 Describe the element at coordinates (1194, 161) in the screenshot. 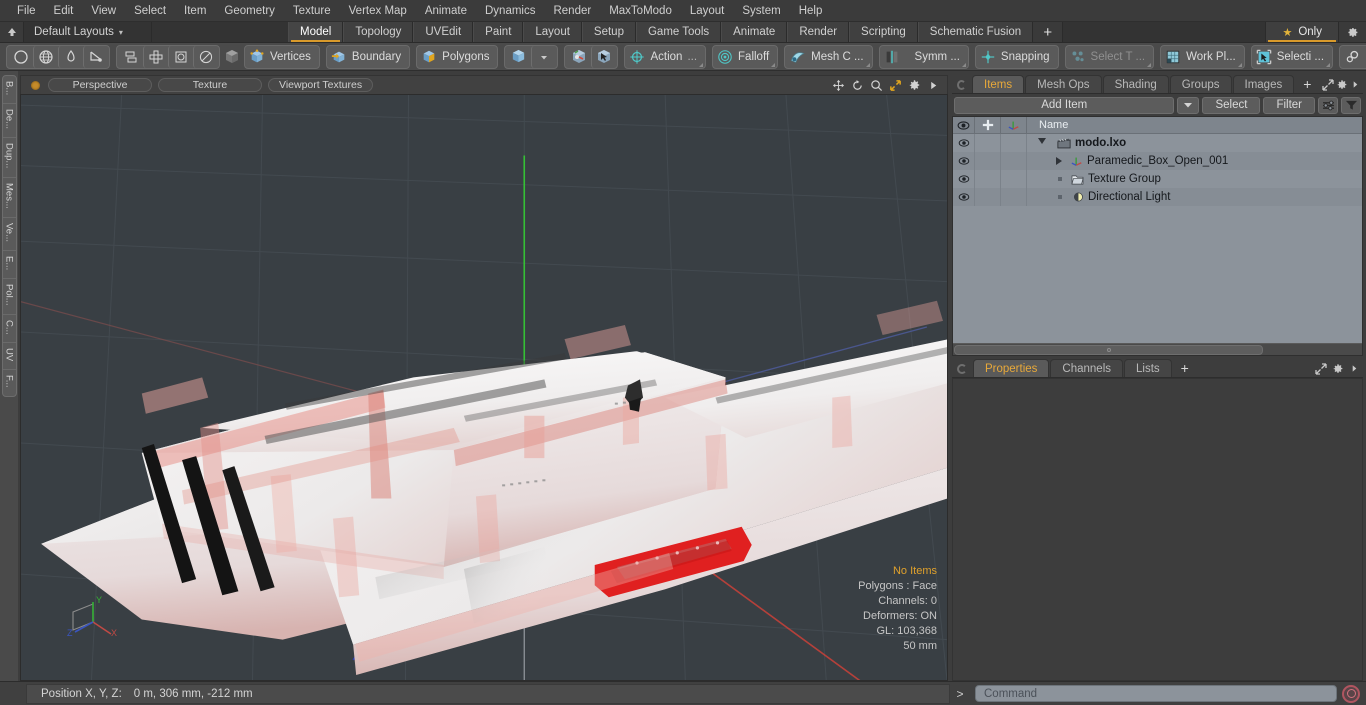

I see `row-name-cell: Paramedic_Box_Open_001` at that location.